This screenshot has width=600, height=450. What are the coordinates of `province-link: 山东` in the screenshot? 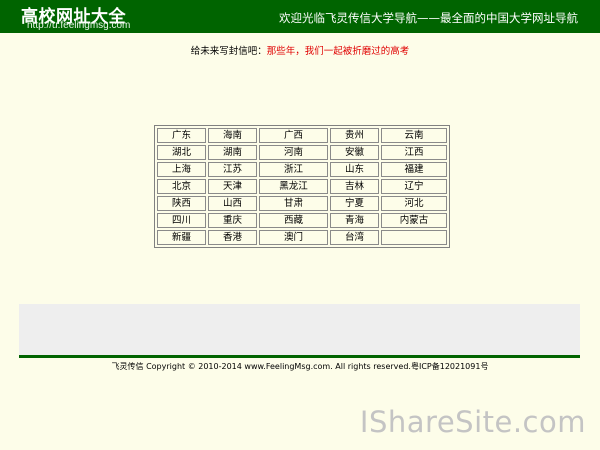 It's located at (354, 169).